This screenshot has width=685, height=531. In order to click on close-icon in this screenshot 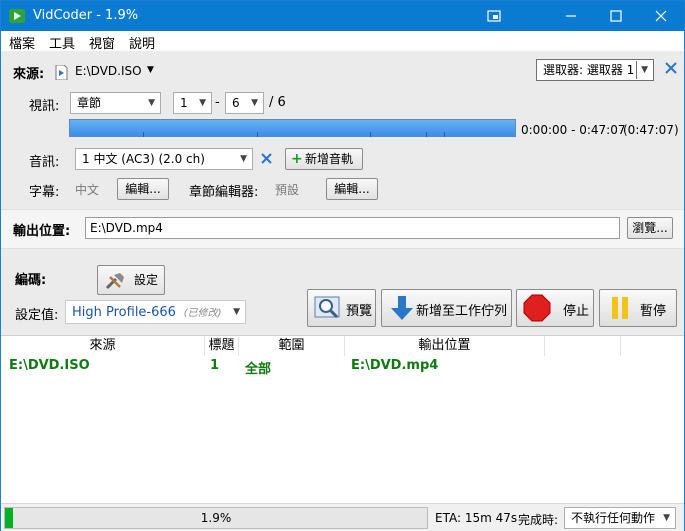, I will do `click(661, 16)`.